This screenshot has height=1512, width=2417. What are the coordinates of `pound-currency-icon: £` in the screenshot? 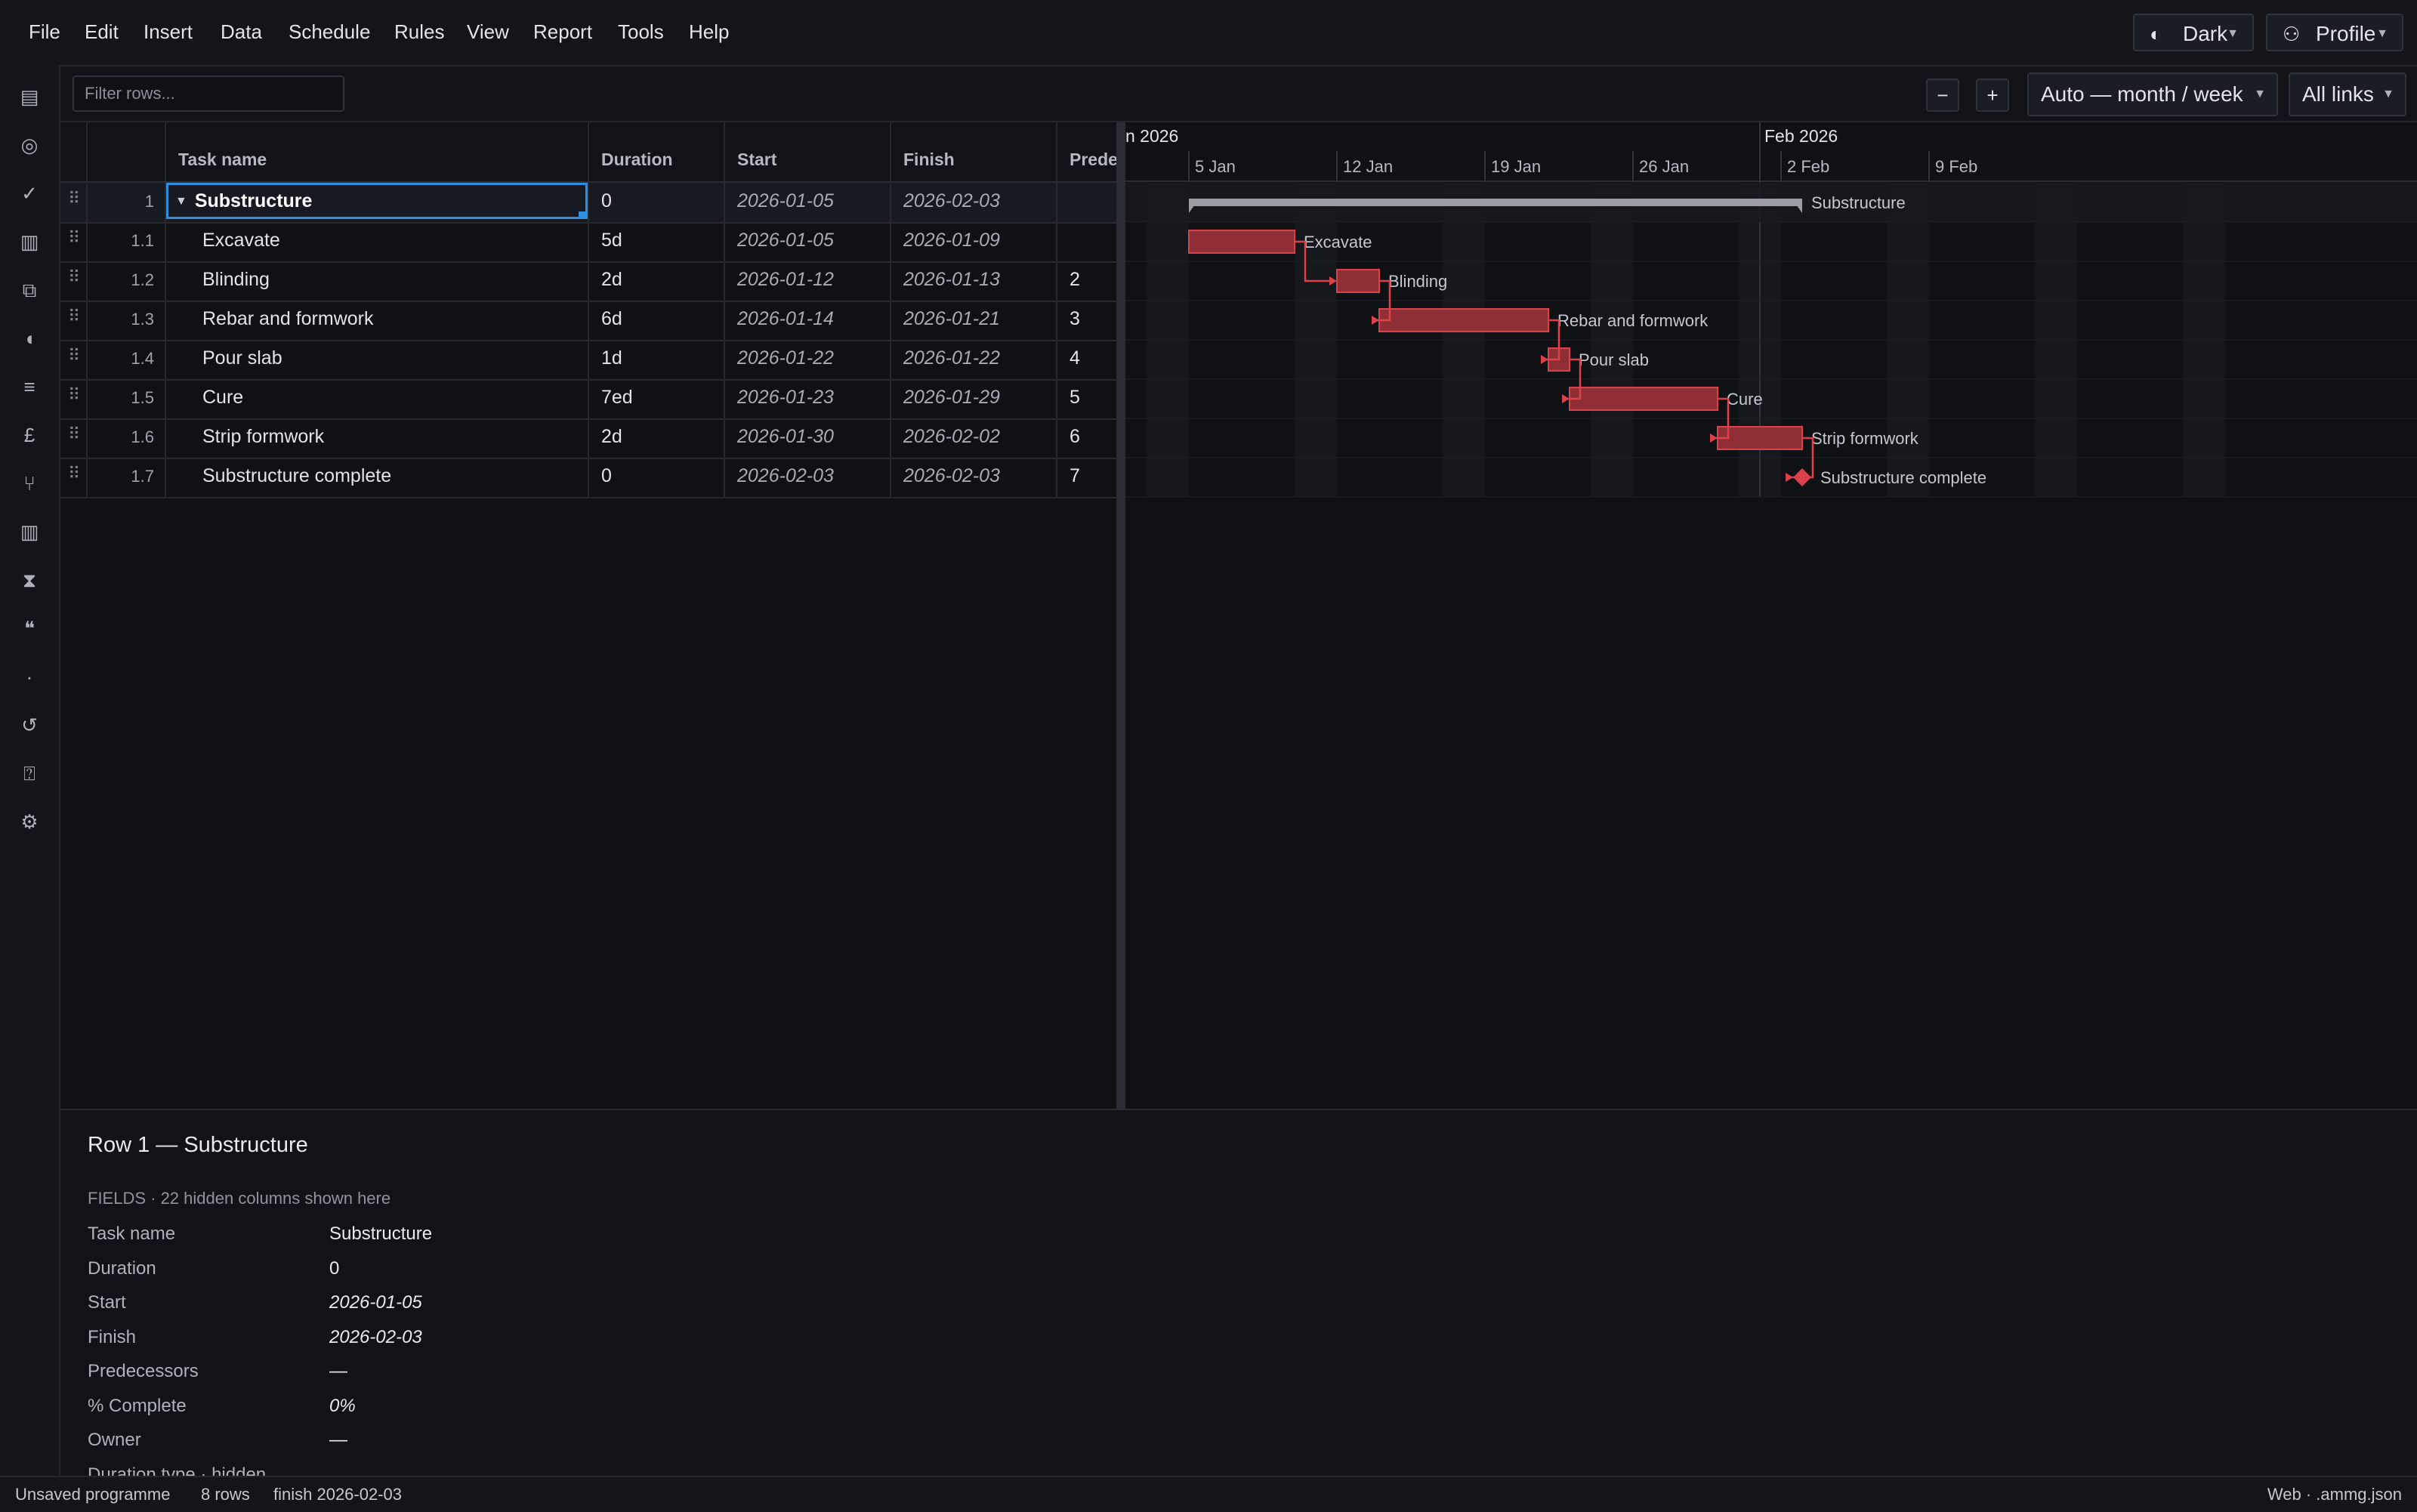 It's located at (29, 435).